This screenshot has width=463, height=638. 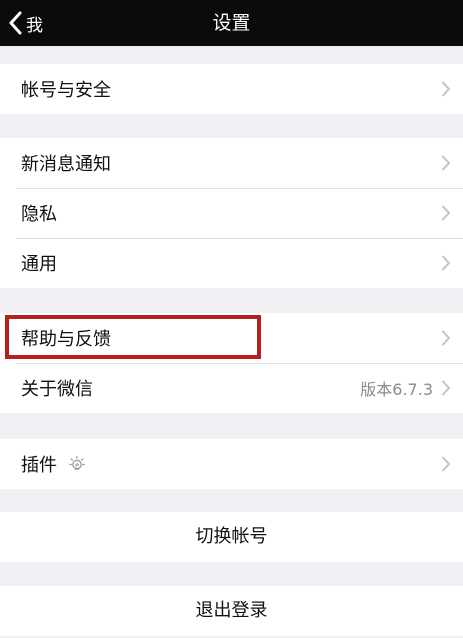 I want to click on account-group: 帐号与安全, so click(x=231, y=89).